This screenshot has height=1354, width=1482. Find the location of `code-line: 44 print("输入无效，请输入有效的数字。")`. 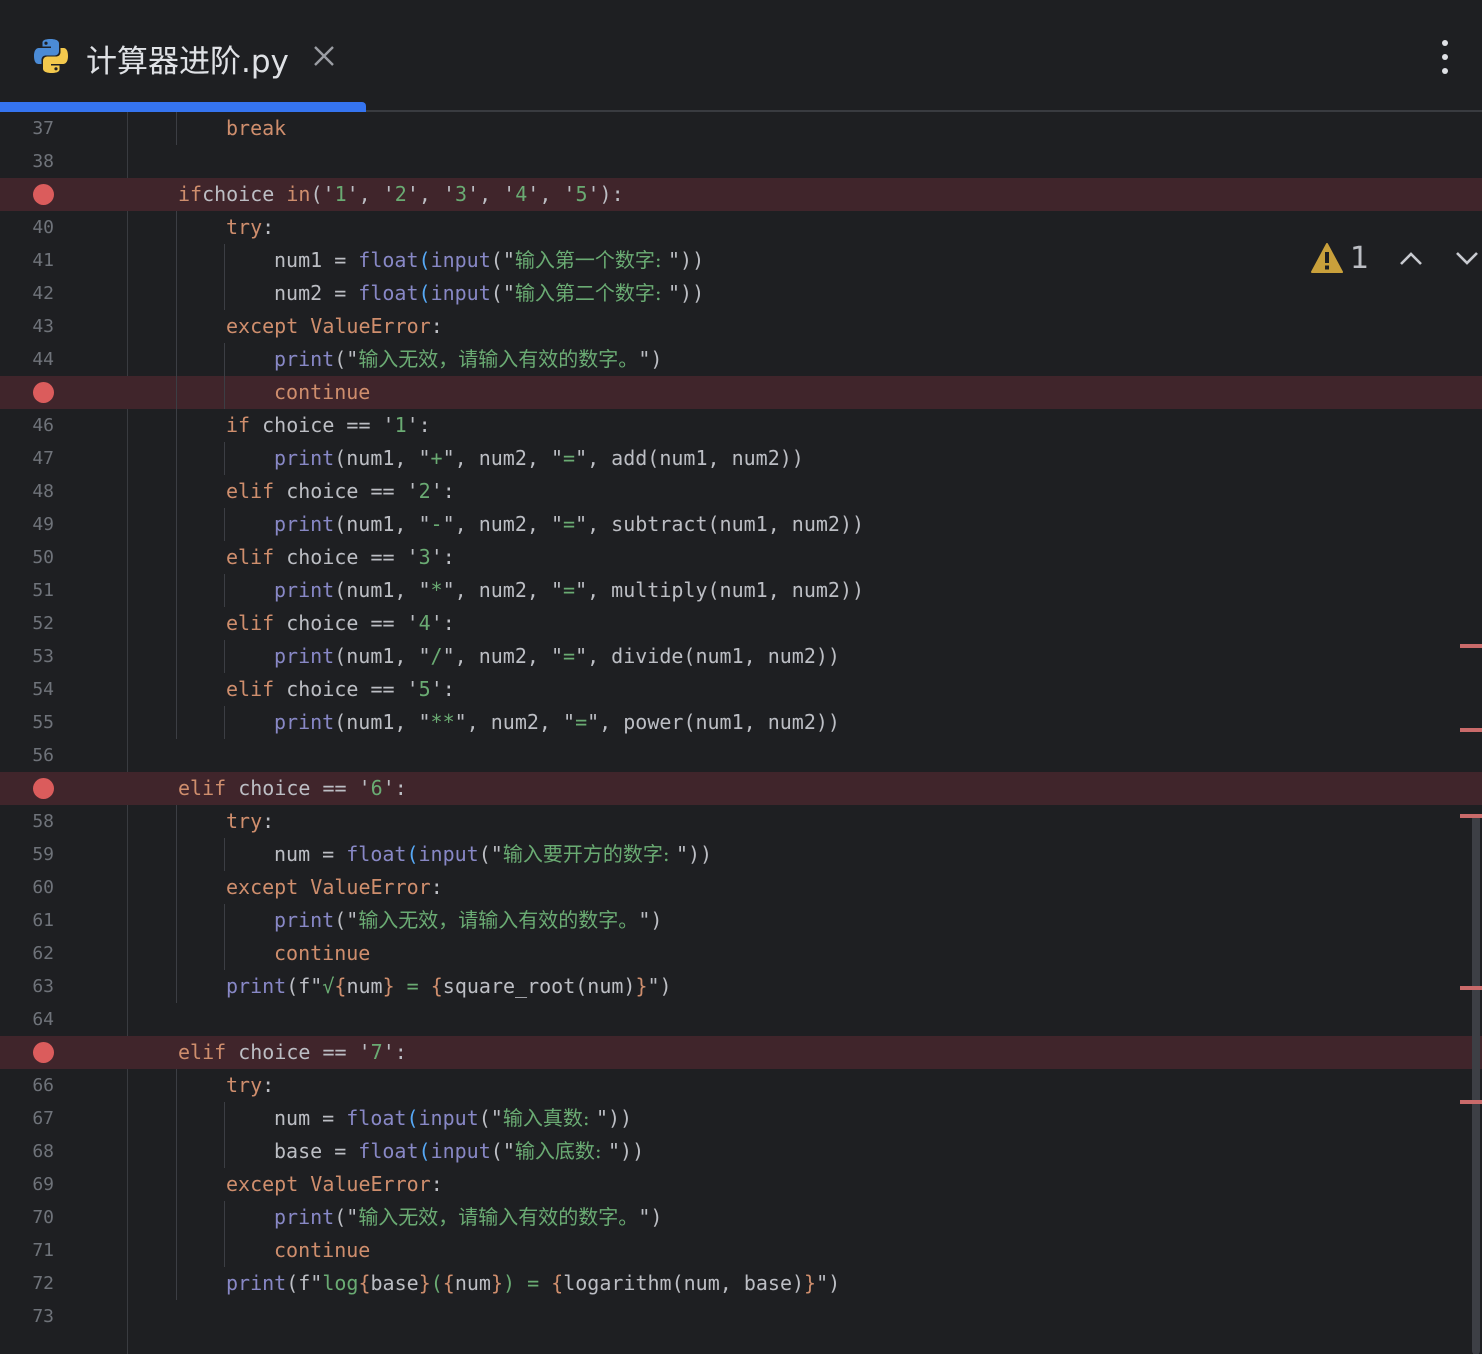

code-line: 44 print("输入无效，请输入有效的数字。") is located at coordinates (741, 359).